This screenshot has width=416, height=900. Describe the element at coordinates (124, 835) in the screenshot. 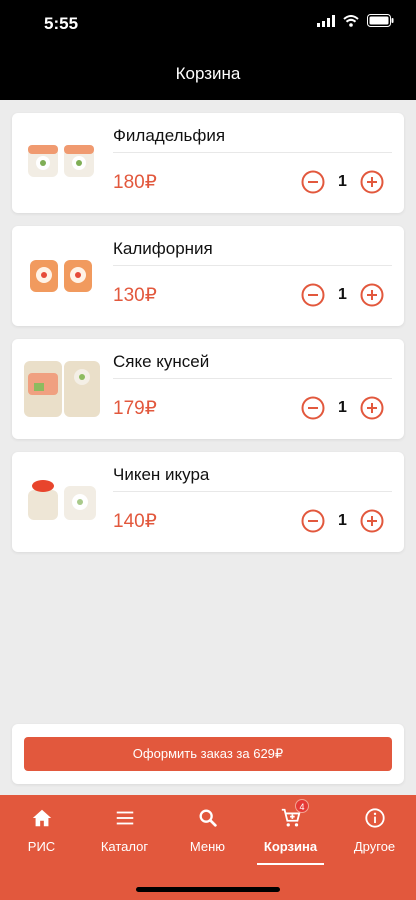

I see `tab-catalog: Каталог` at that location.